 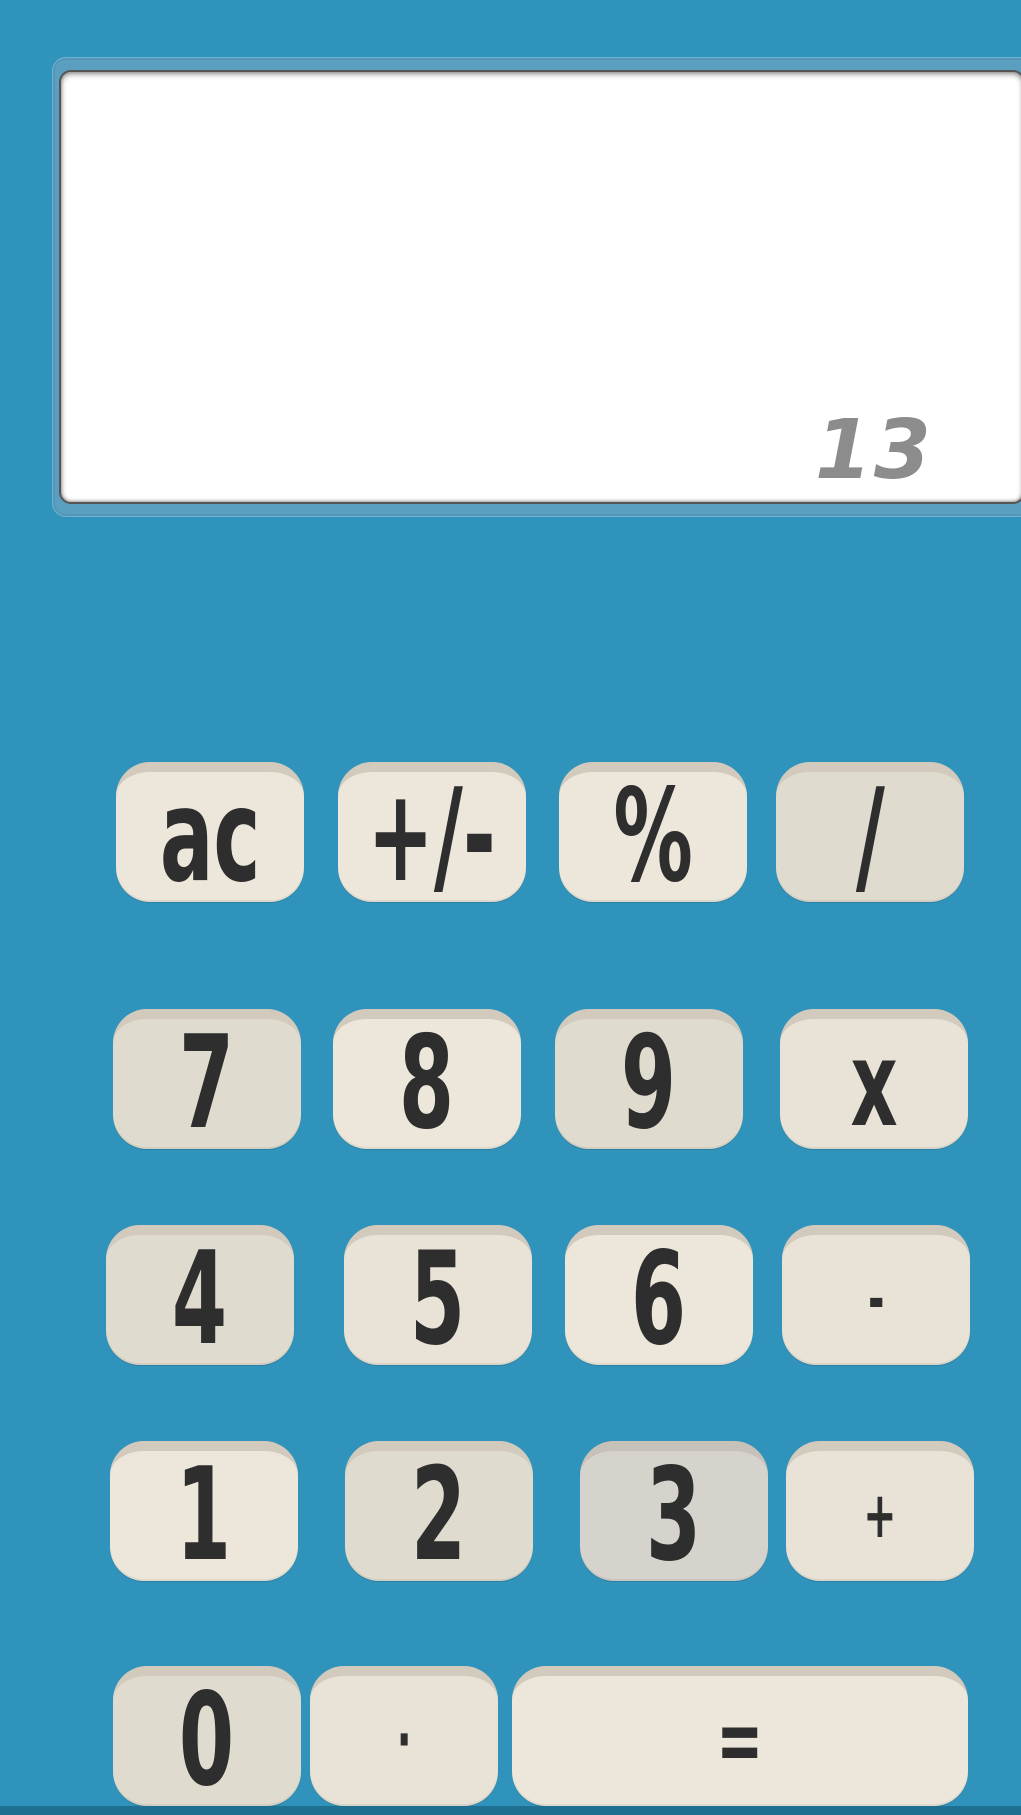 What do you see at coordinates (649, 1083) in the screenshot?
I see `digit-9-label: 9` at bounding box center [649, 1083].